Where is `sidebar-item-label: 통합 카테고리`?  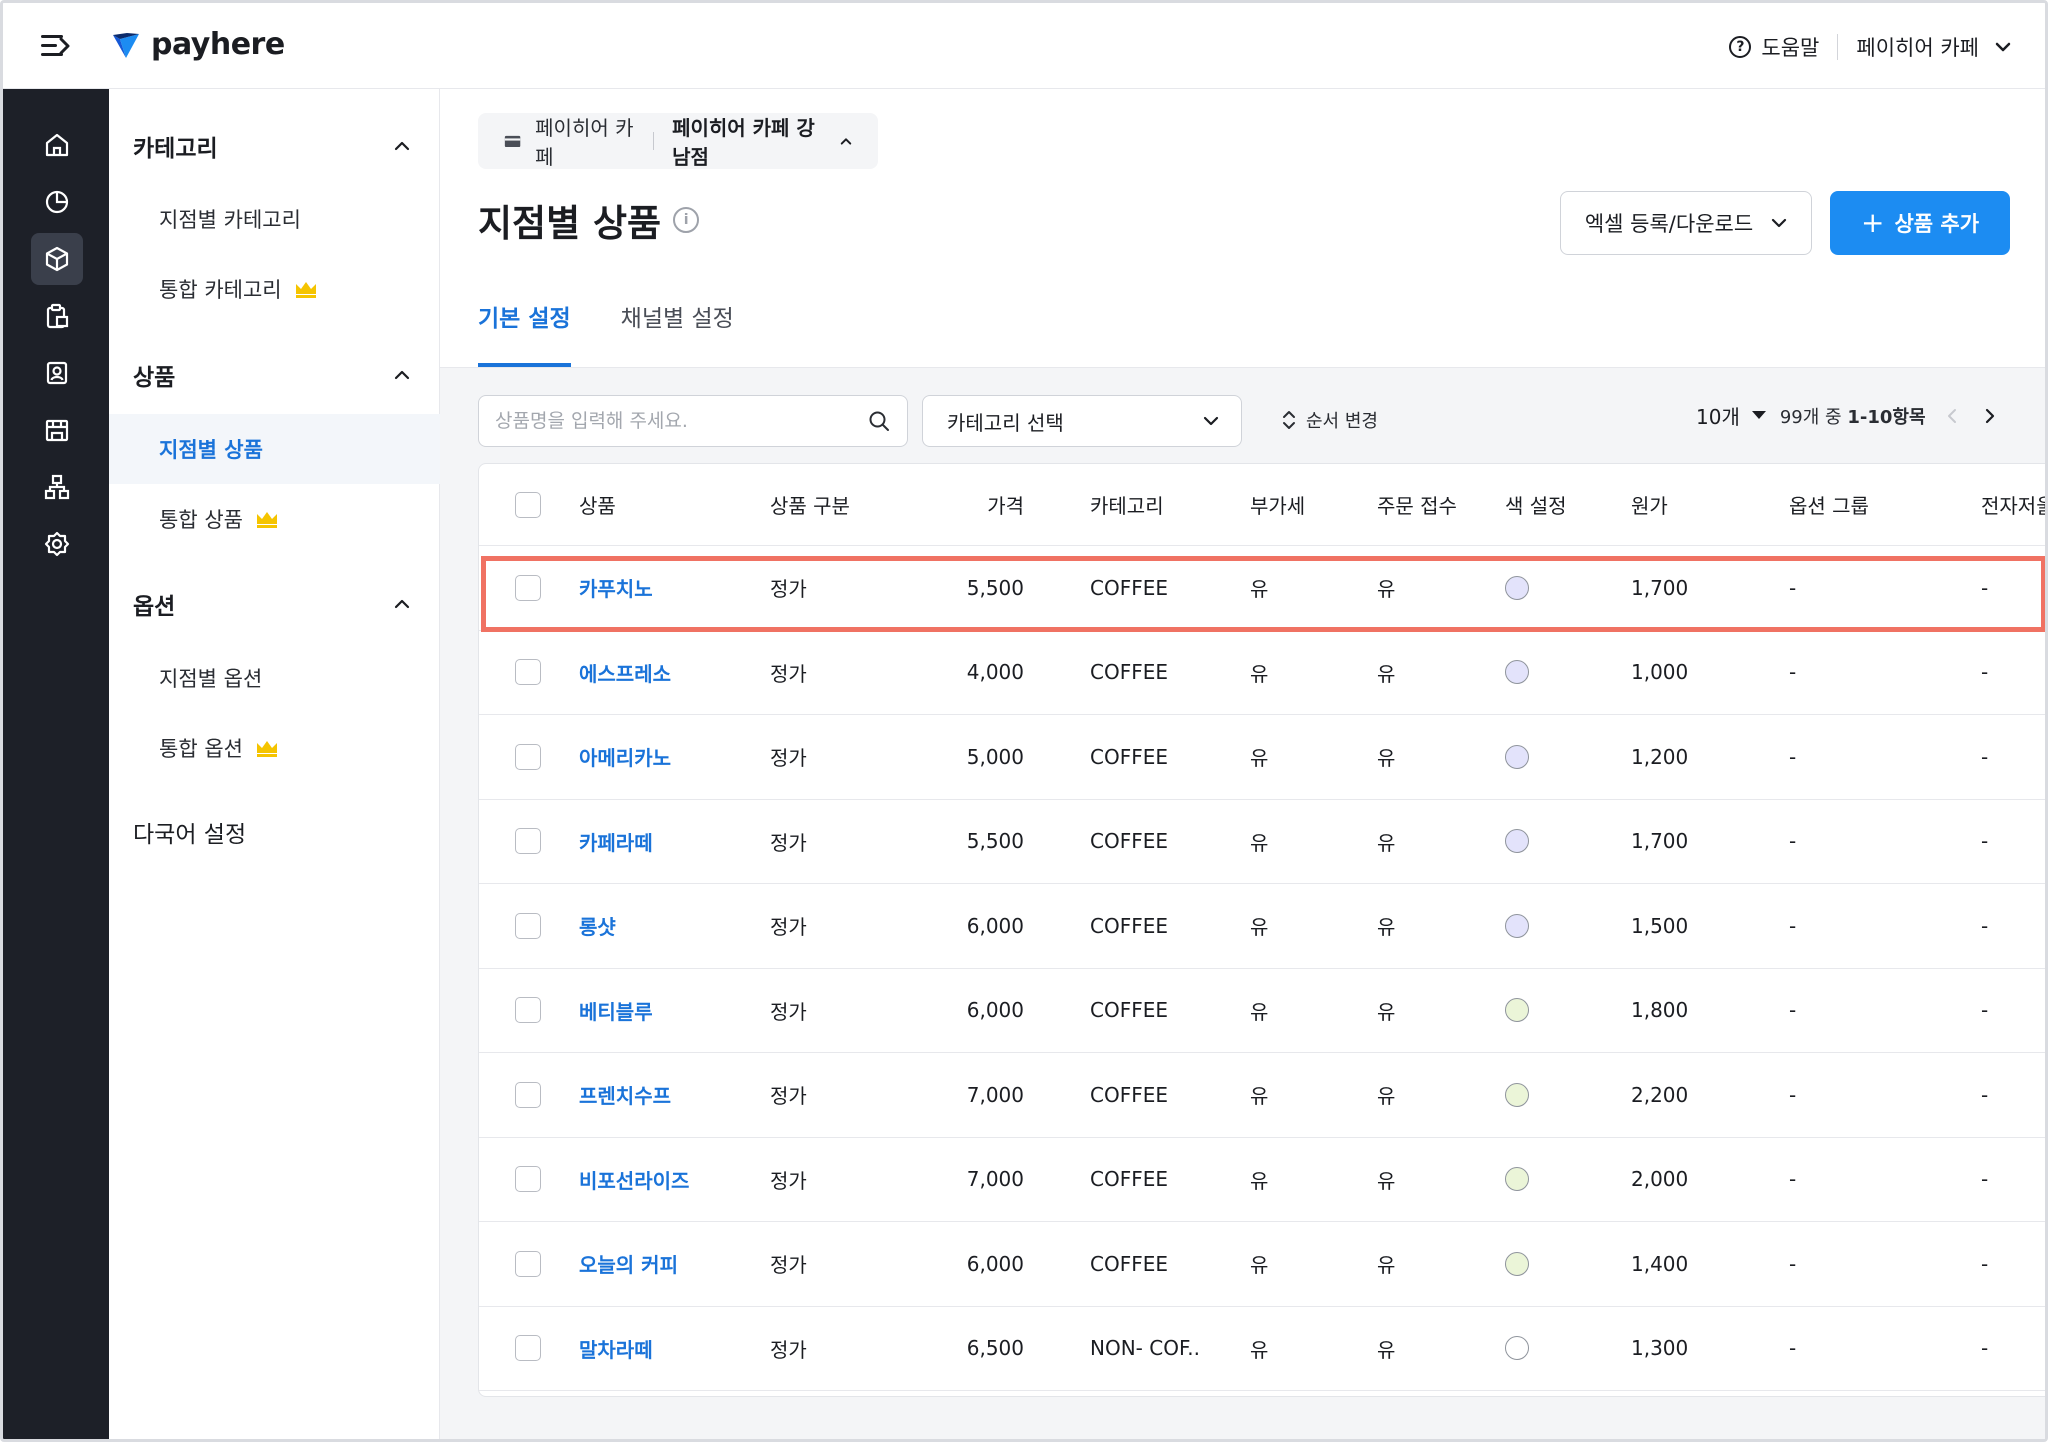 sidebar-item-label: 통합 카테고리 is located at coordinates (220, 290).